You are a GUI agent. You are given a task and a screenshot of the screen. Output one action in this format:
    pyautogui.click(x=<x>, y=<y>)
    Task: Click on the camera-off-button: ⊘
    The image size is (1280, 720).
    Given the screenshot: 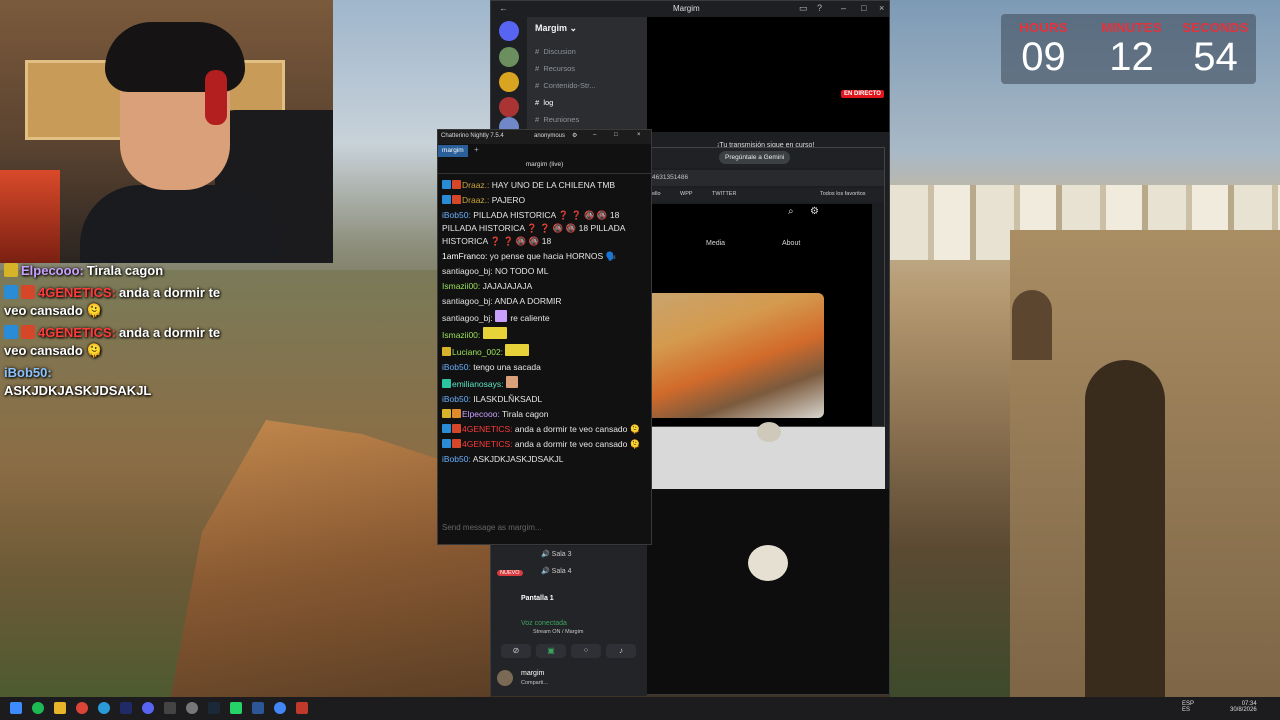 What is the action you would take?
    pyautogui.click(x=516, y=651)
    